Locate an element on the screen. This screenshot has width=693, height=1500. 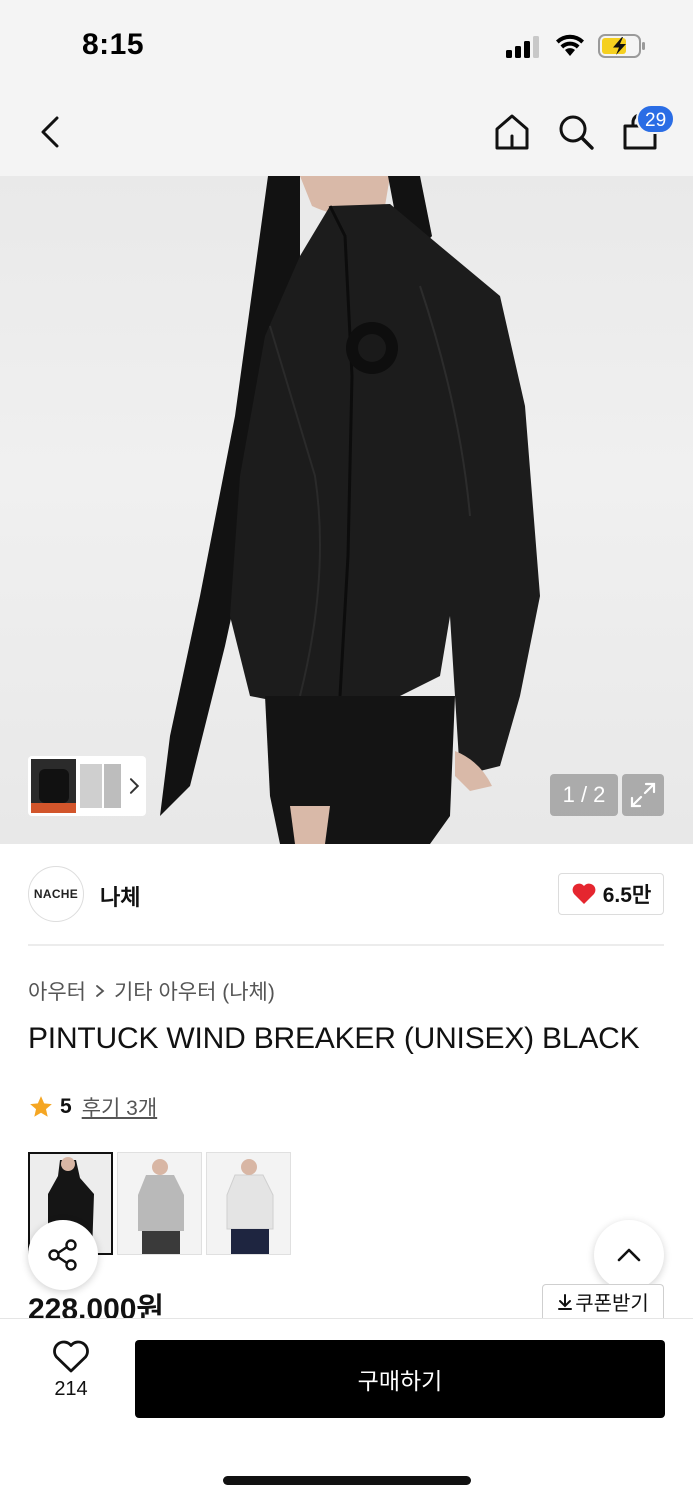
section-divider is located at coordinates (346, 945).